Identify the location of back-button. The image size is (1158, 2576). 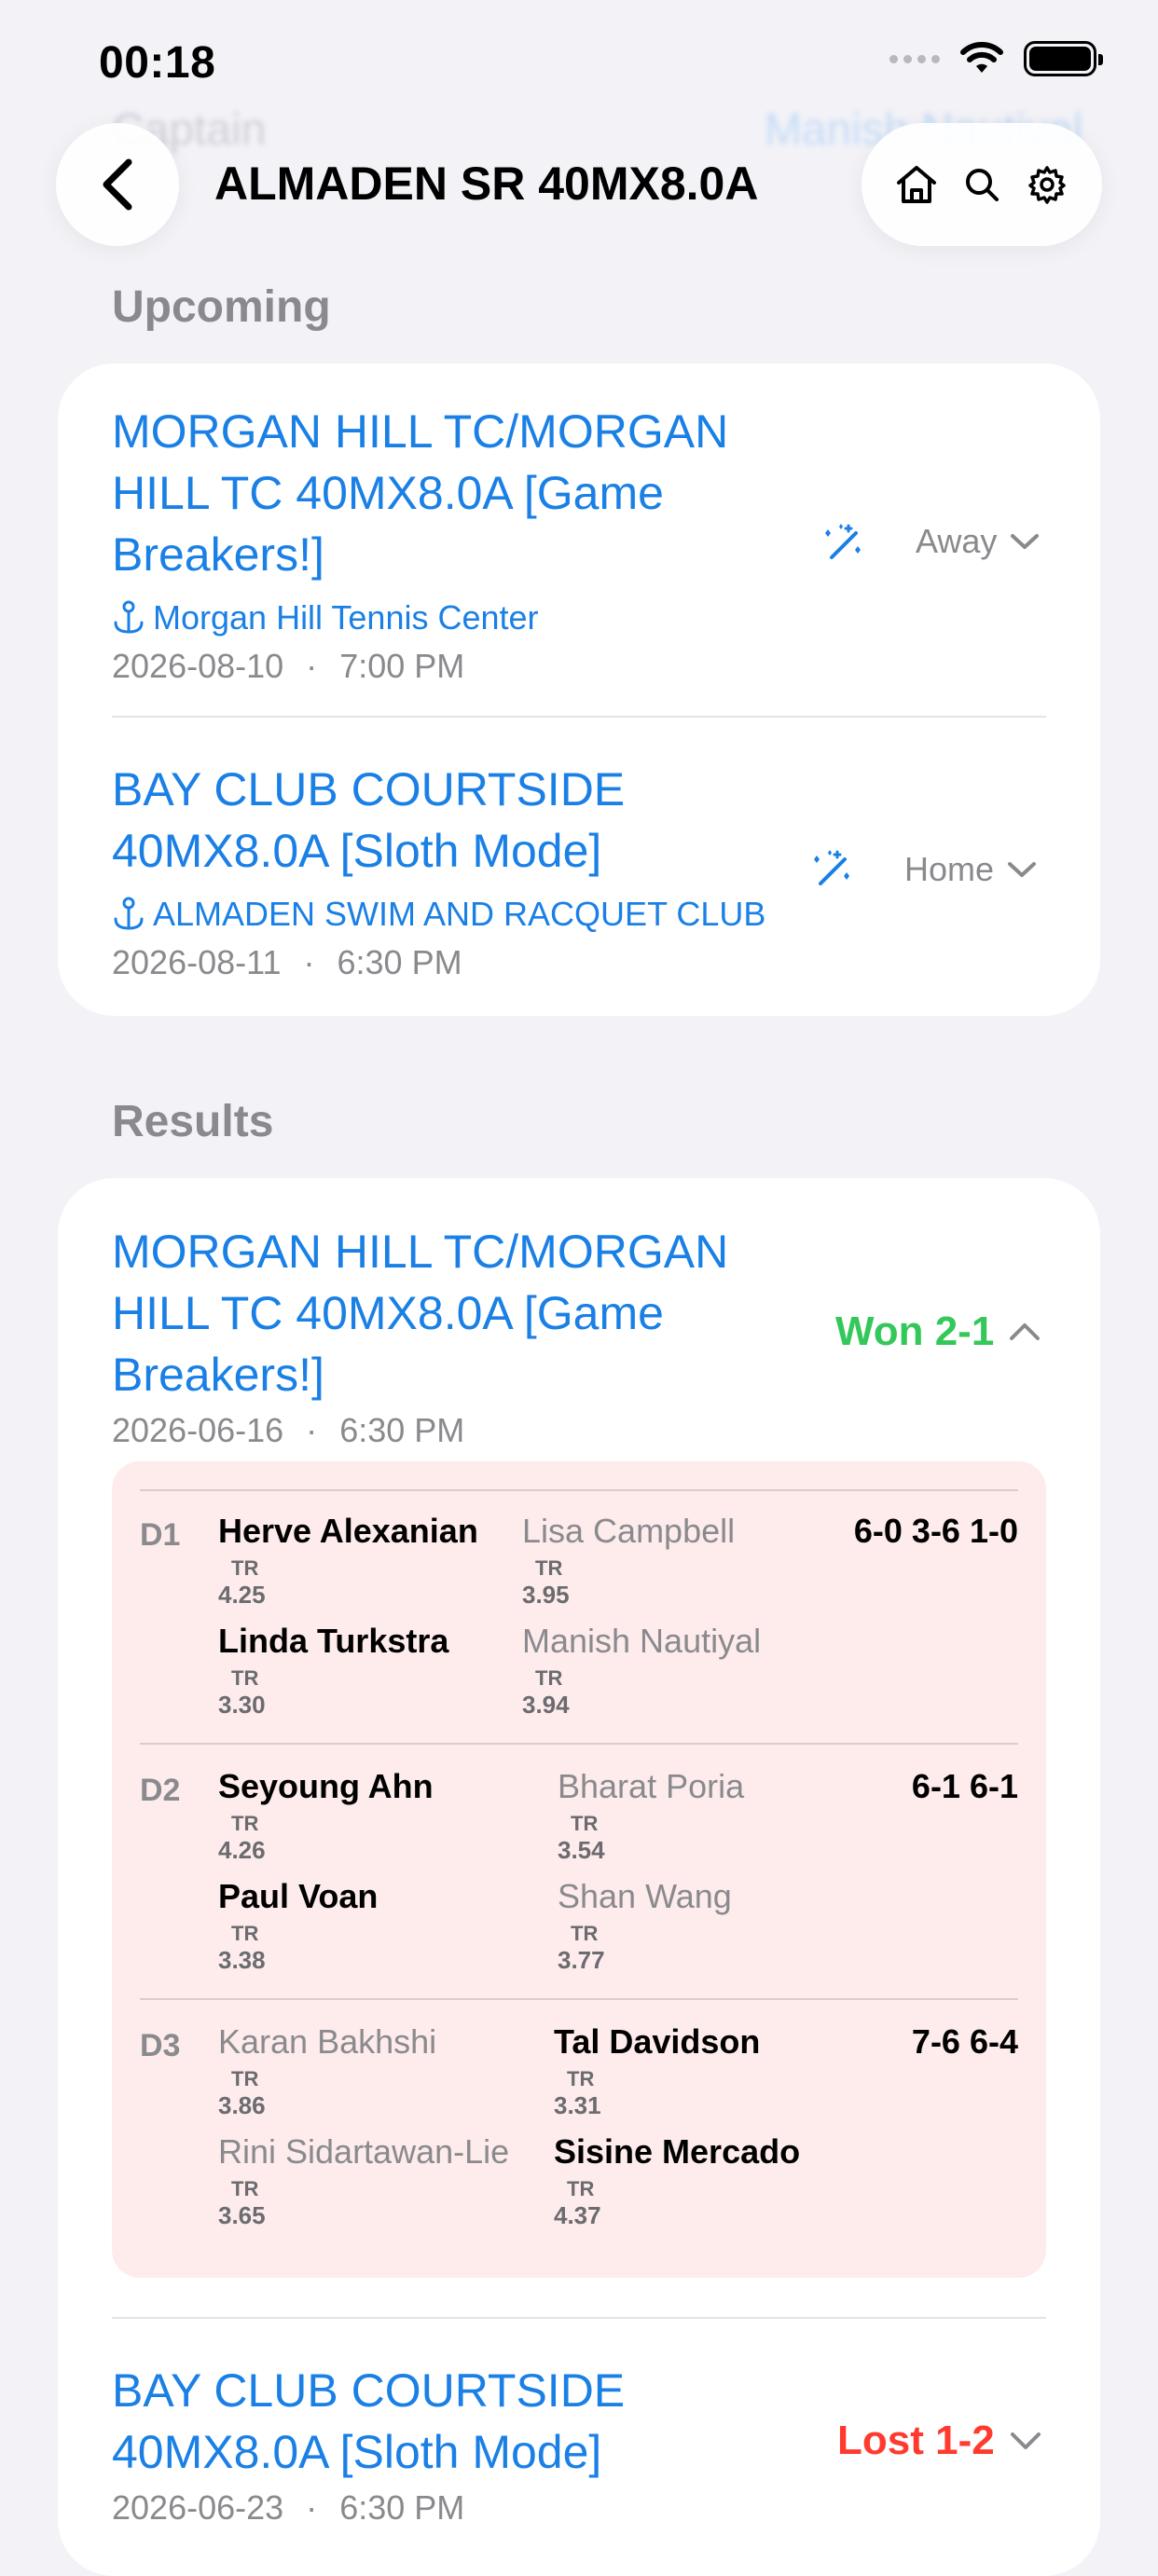
(117, 184).